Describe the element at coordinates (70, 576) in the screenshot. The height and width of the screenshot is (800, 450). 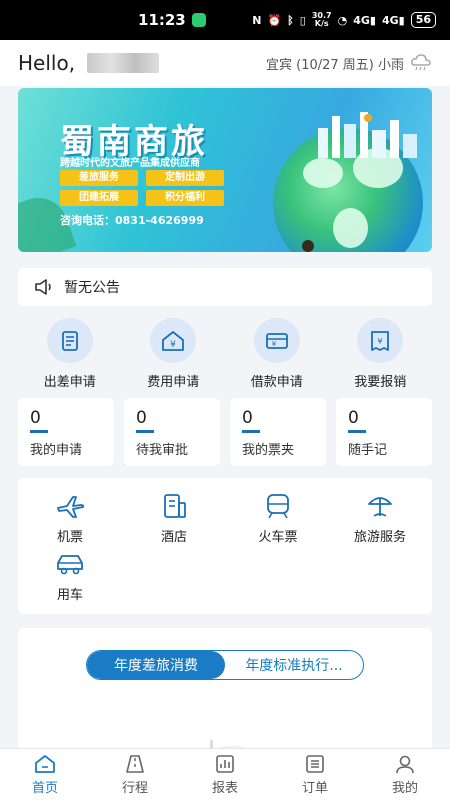
I see `service-car: 用车` at that location.